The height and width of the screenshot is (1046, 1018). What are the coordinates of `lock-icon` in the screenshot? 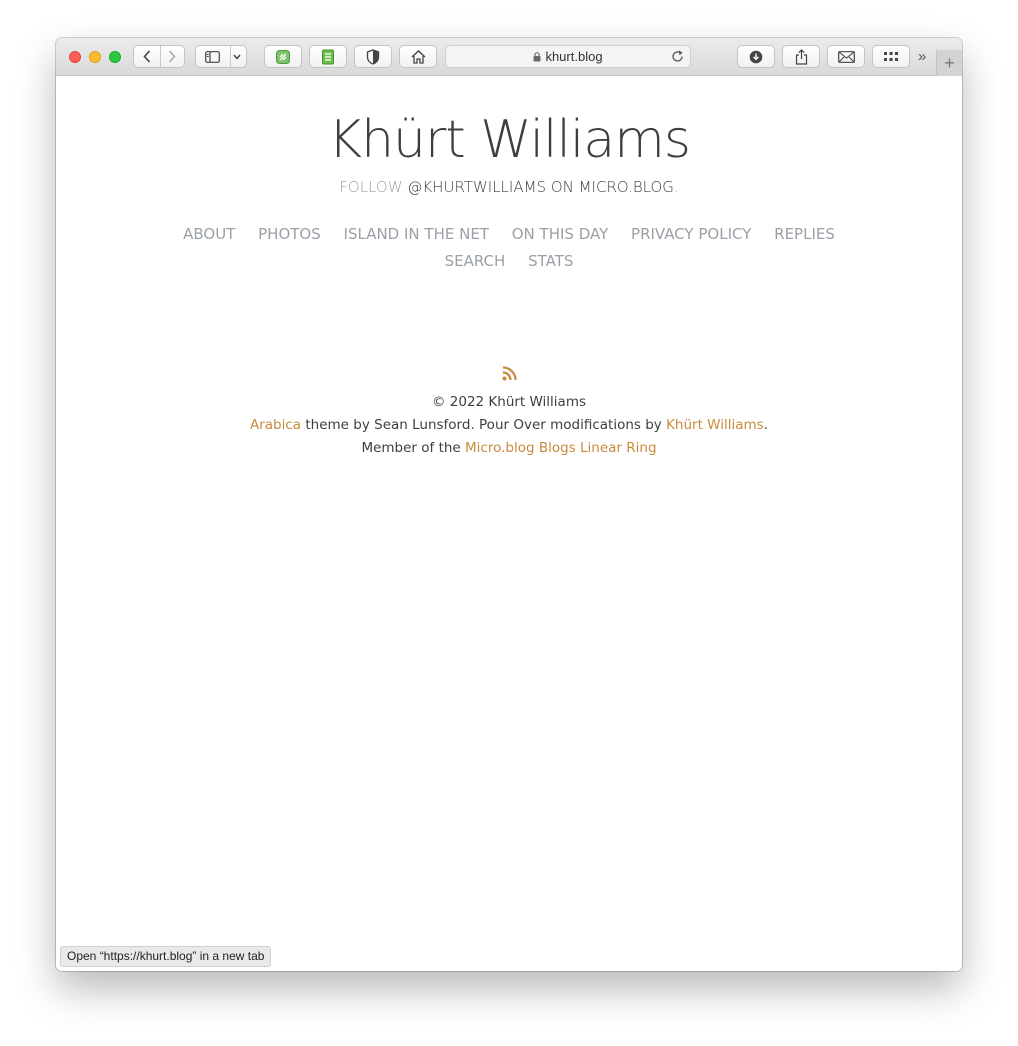 It's located at (537, 56).